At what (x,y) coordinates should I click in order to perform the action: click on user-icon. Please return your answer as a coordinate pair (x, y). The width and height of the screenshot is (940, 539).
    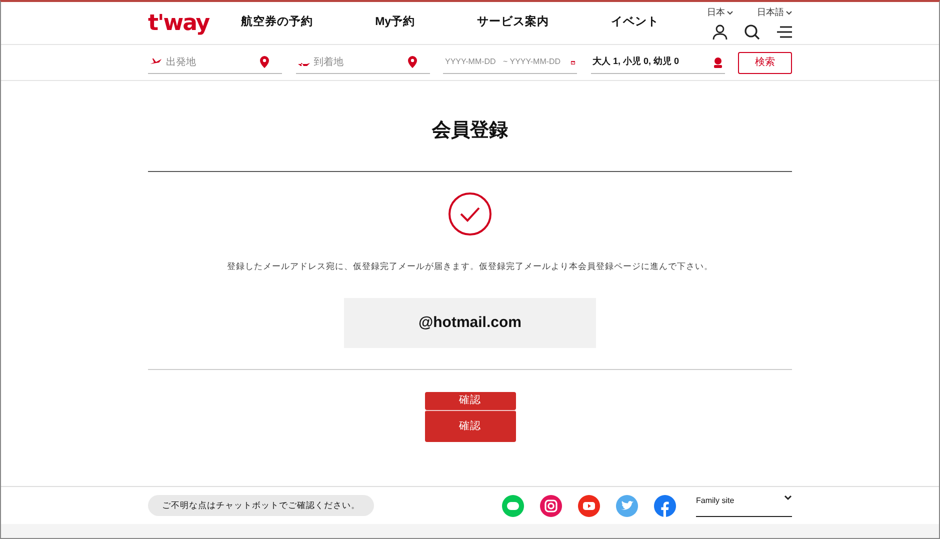
    Looking at the image, I should click on (720, 32).